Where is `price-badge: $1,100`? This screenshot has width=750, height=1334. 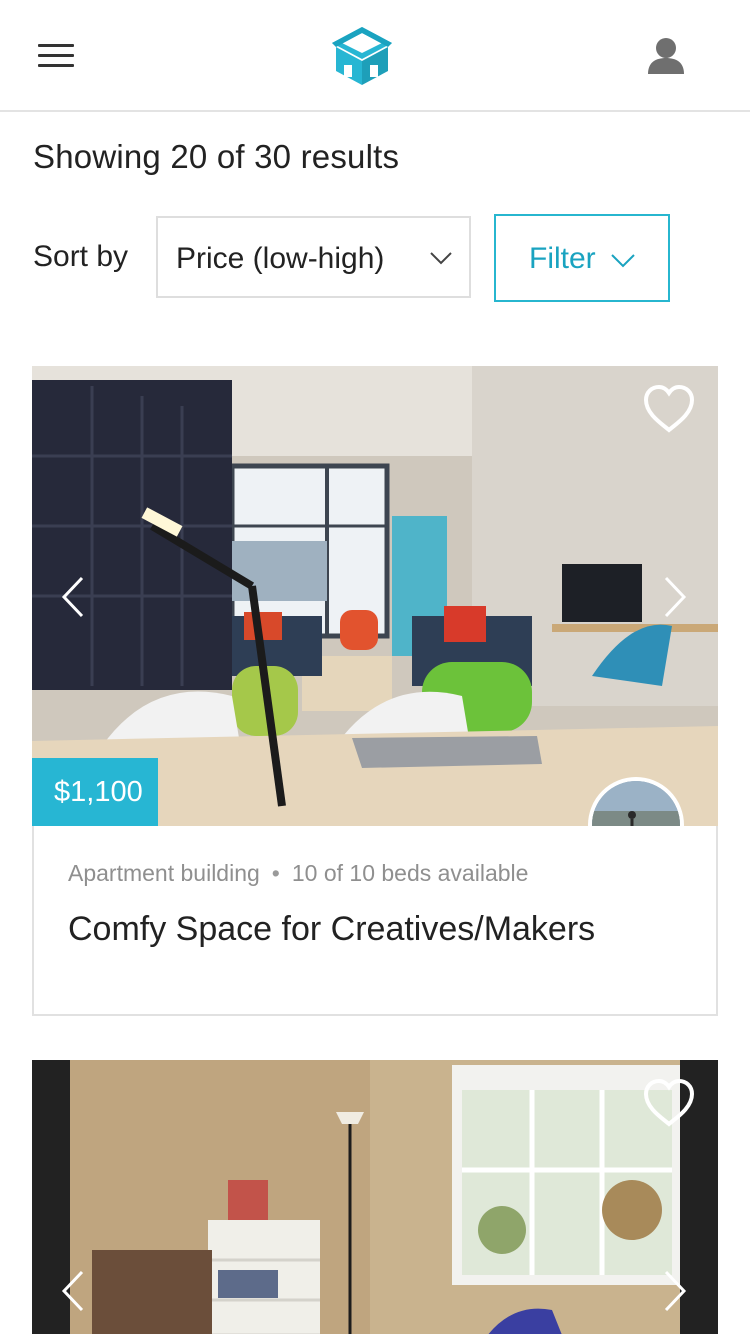 price-badge: $1,100 is located at coordinates (95, 792).